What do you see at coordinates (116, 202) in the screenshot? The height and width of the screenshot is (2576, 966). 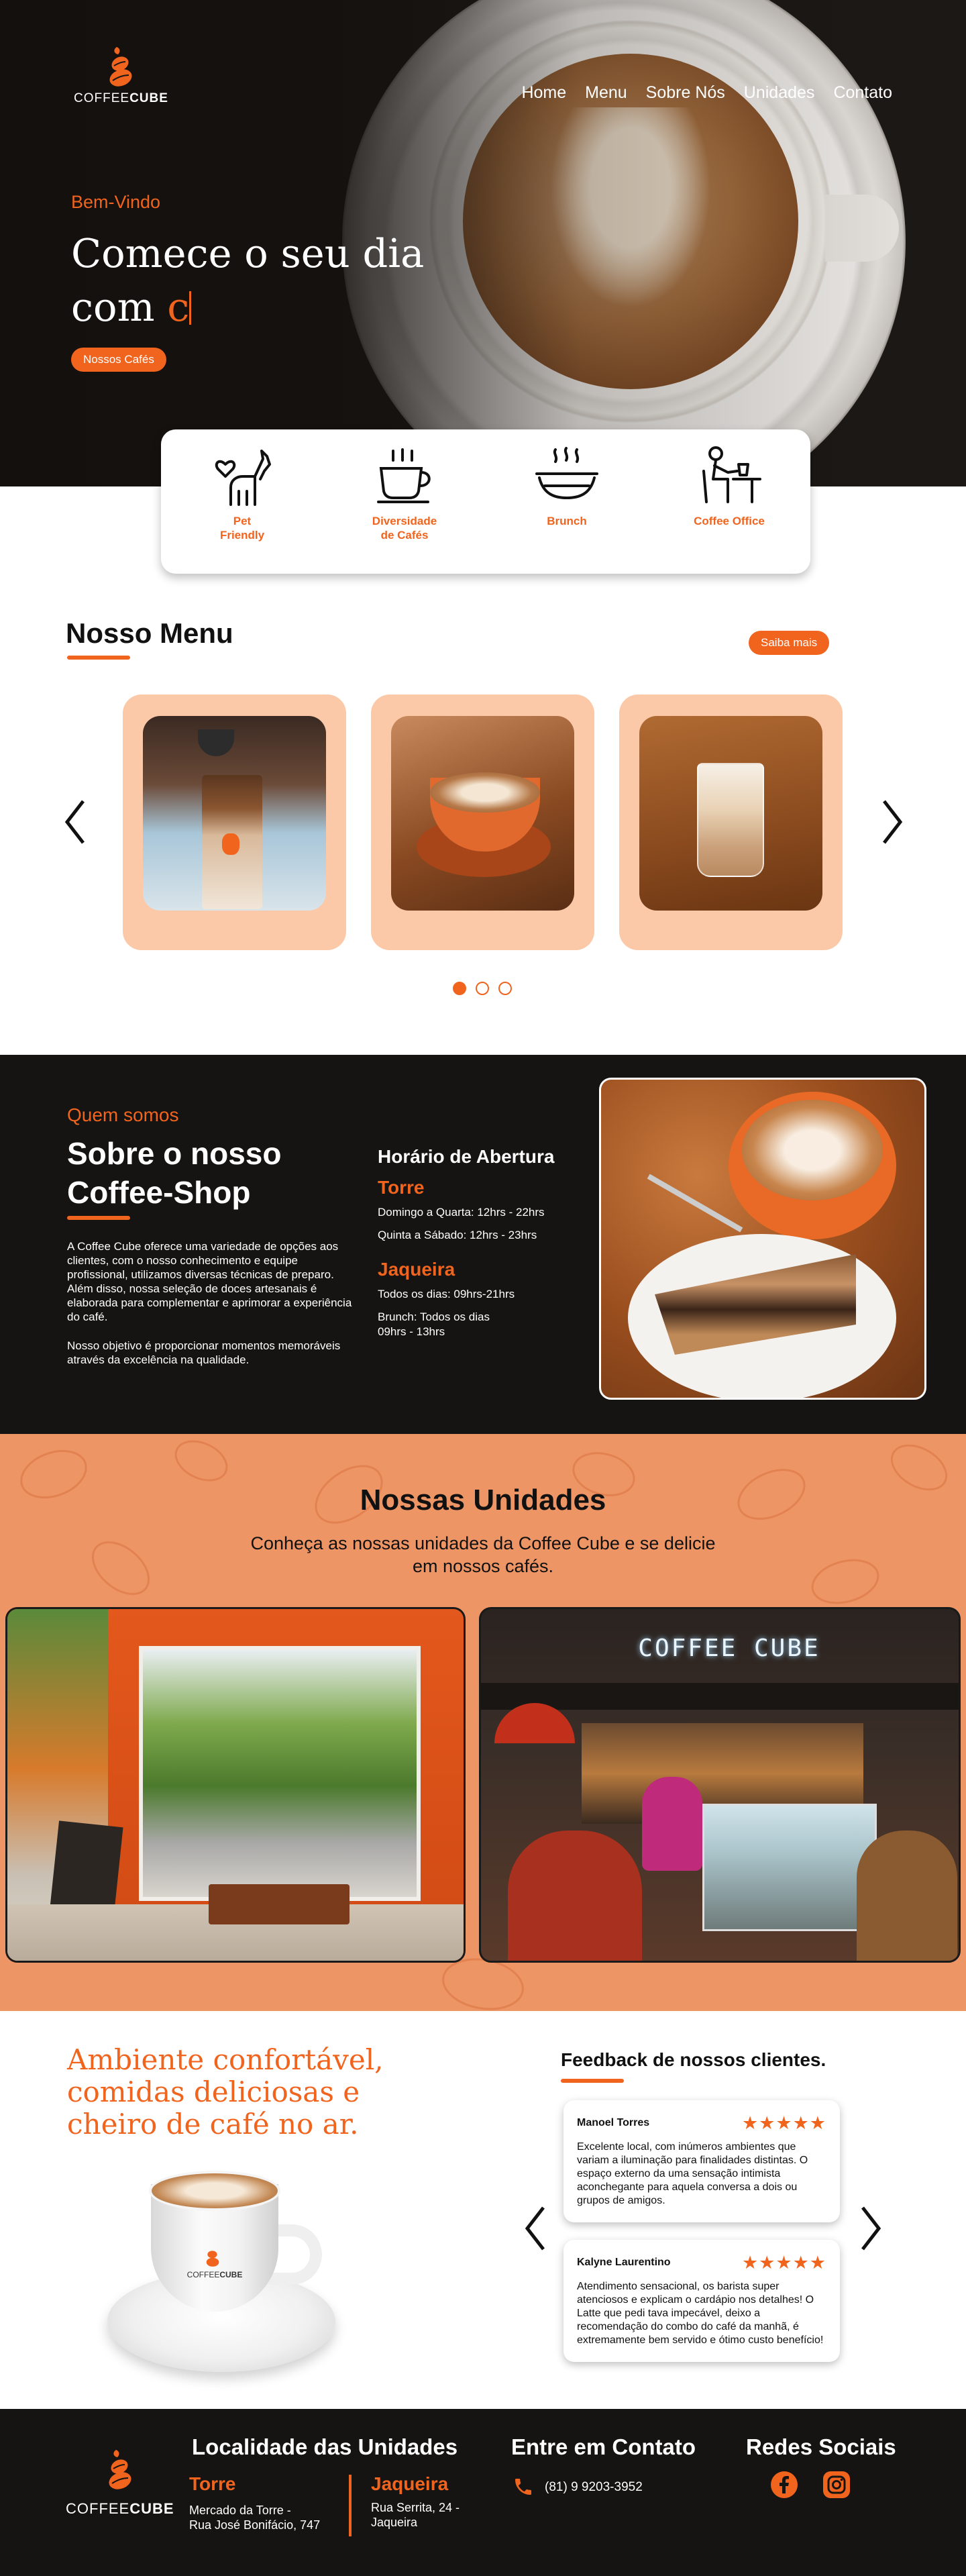 I see `hero-eyebrow: Bem-Vindo` at bounding box center [116, 202].